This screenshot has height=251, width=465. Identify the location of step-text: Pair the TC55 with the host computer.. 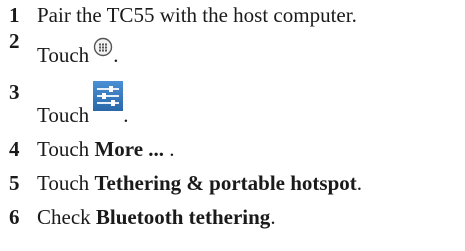
(197, 15).